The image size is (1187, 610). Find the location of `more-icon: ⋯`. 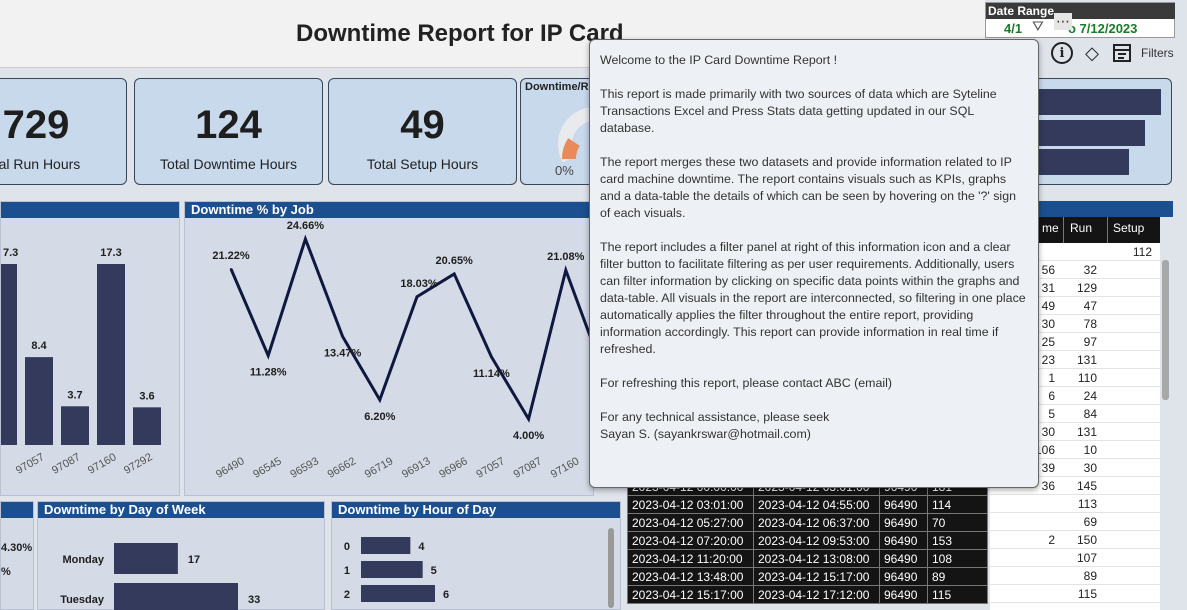

more-icon: ⋯ is located at coordinates (1063, 21).